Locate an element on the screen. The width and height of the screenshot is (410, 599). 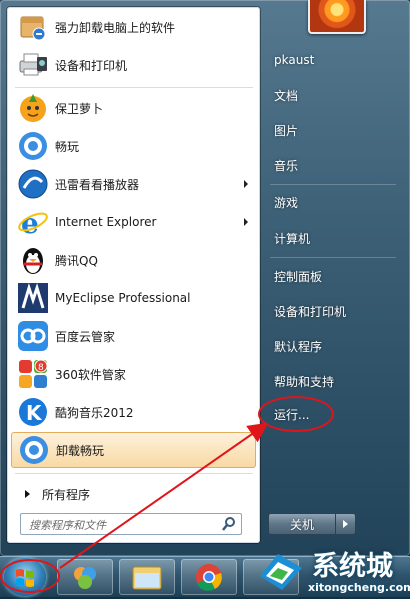
program-label: 迅雷看看播放器 is located at coordinates (97, 184).